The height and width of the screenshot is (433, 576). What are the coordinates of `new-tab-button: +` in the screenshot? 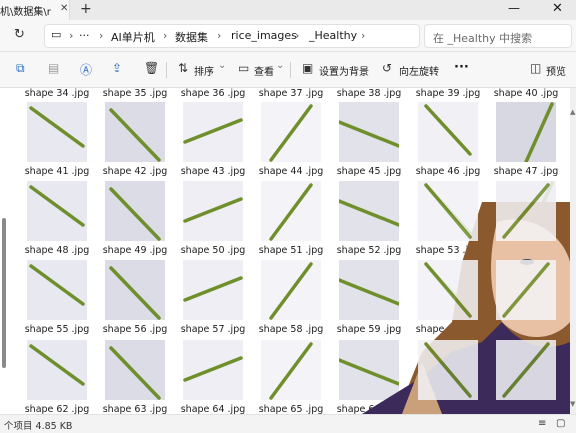 It's located at (86, 9).